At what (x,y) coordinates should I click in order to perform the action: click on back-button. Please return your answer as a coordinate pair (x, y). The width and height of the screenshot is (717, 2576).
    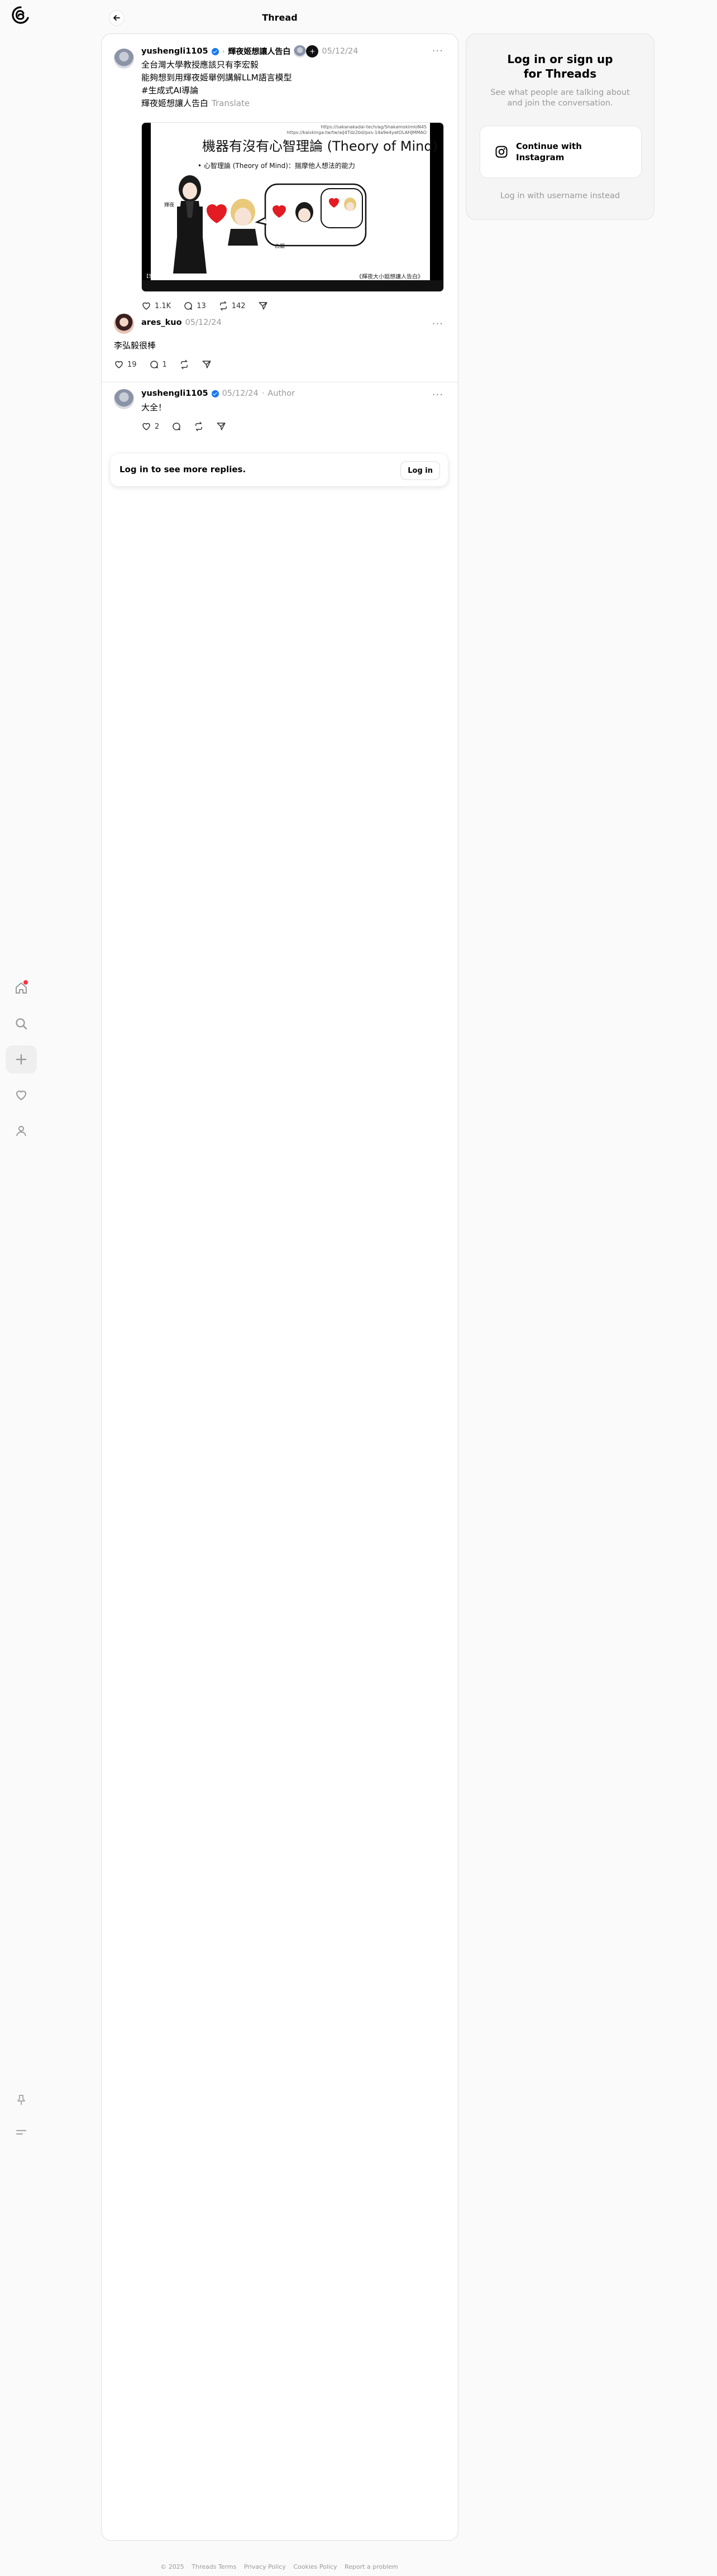
    Looking at the image, I should click on (117, 18).